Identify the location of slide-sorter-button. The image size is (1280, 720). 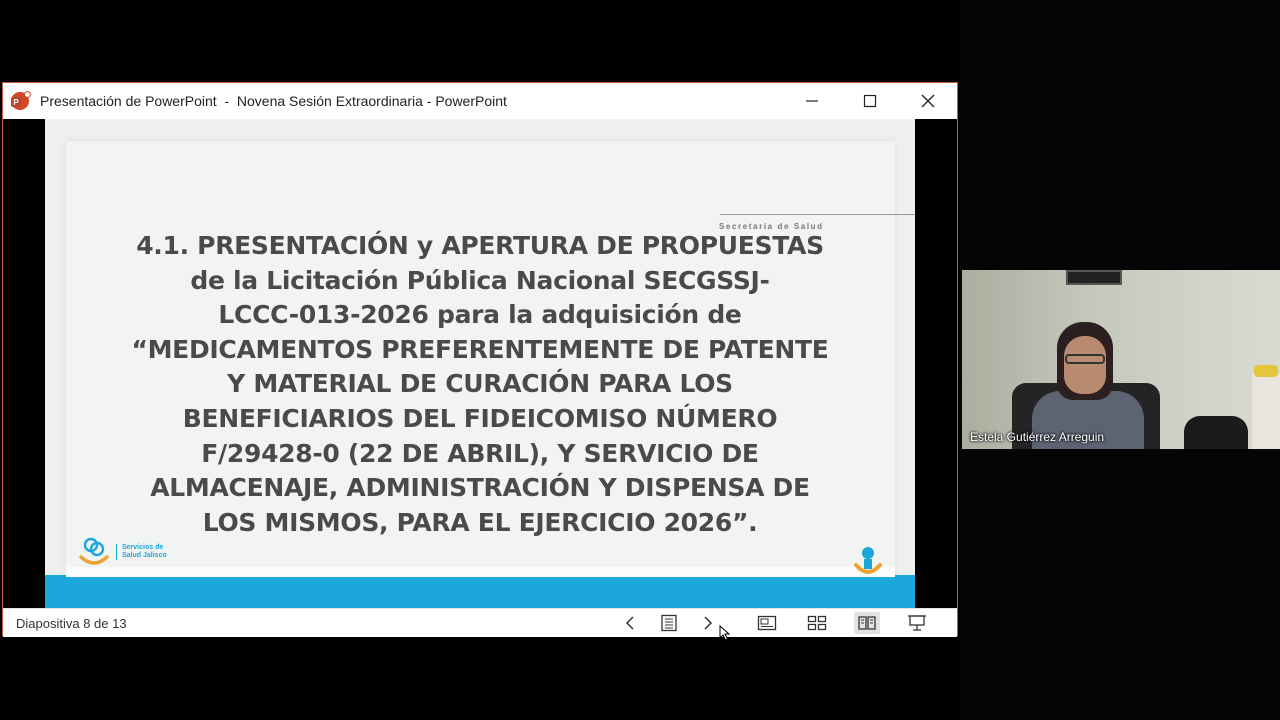
(817, 623).